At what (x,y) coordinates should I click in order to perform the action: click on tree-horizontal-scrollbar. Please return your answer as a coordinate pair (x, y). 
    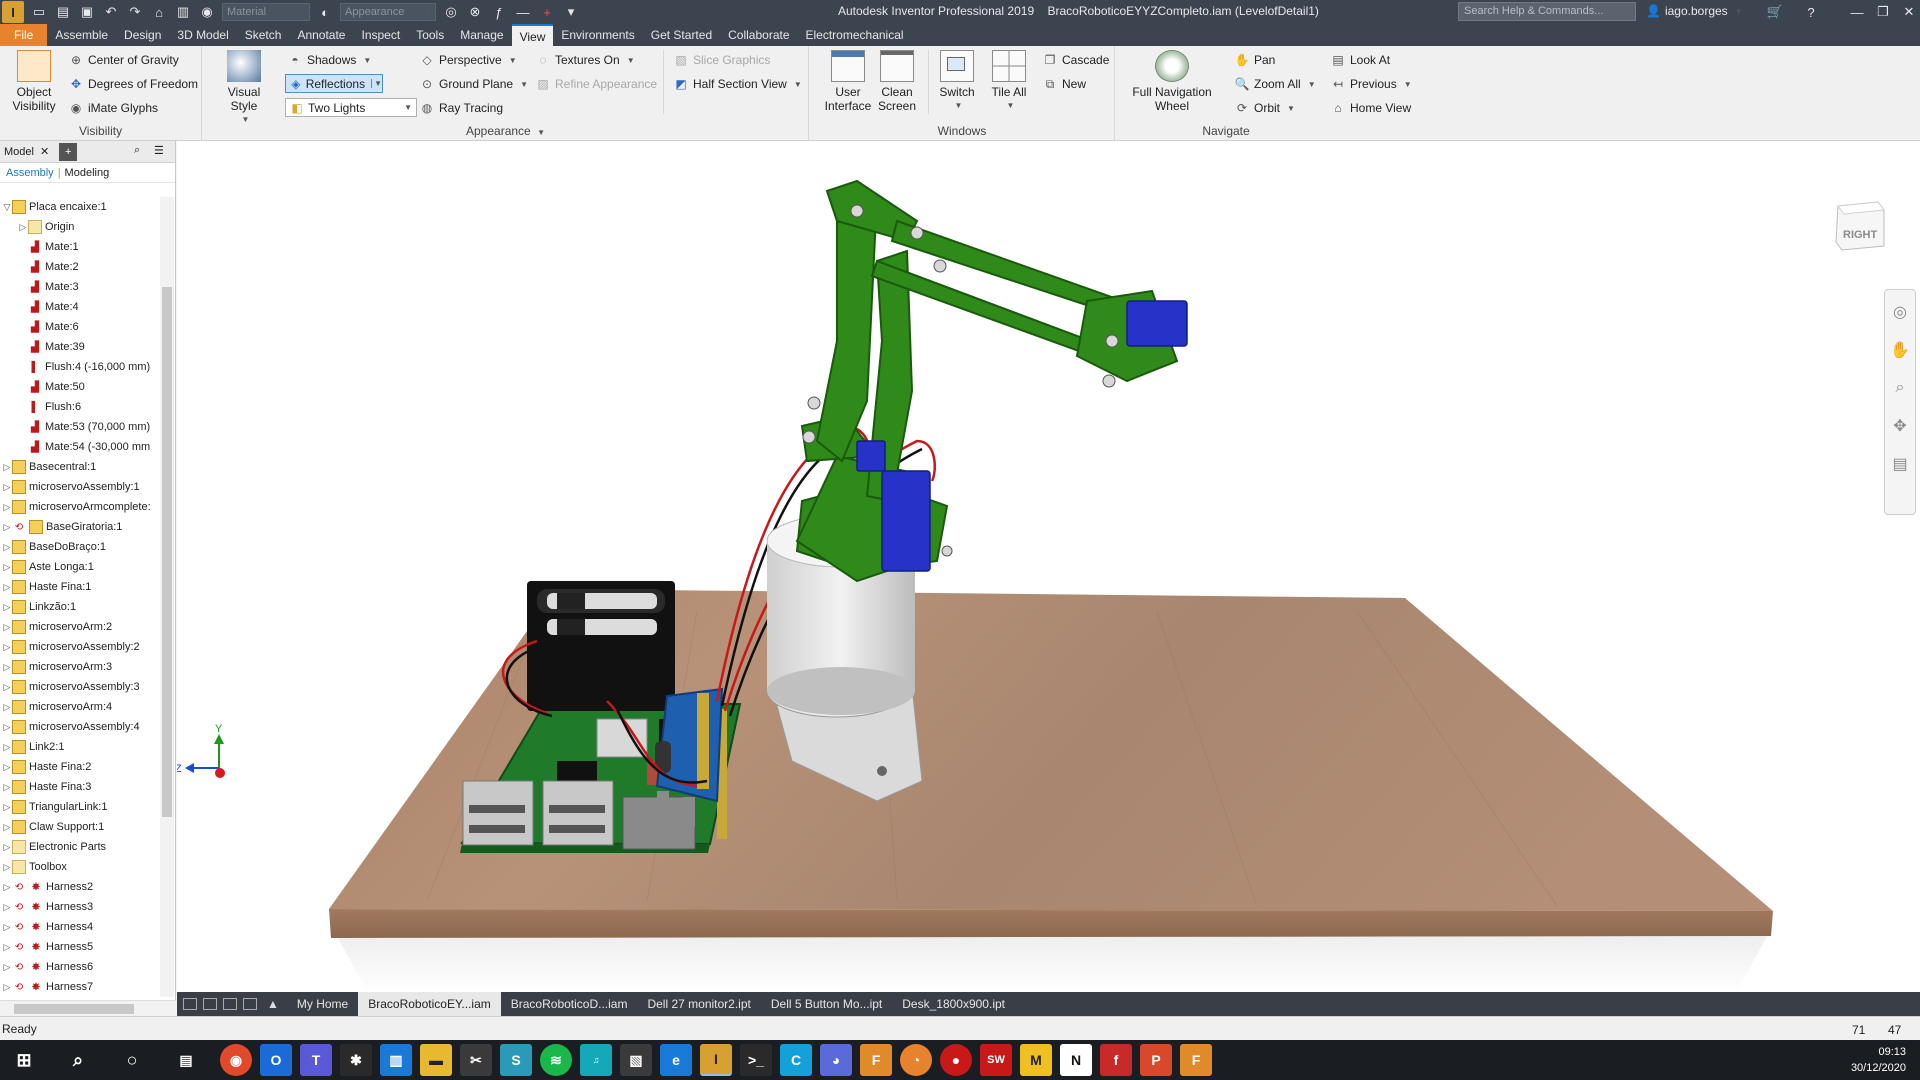
    Looking at the image, I should click on (88, 1008).